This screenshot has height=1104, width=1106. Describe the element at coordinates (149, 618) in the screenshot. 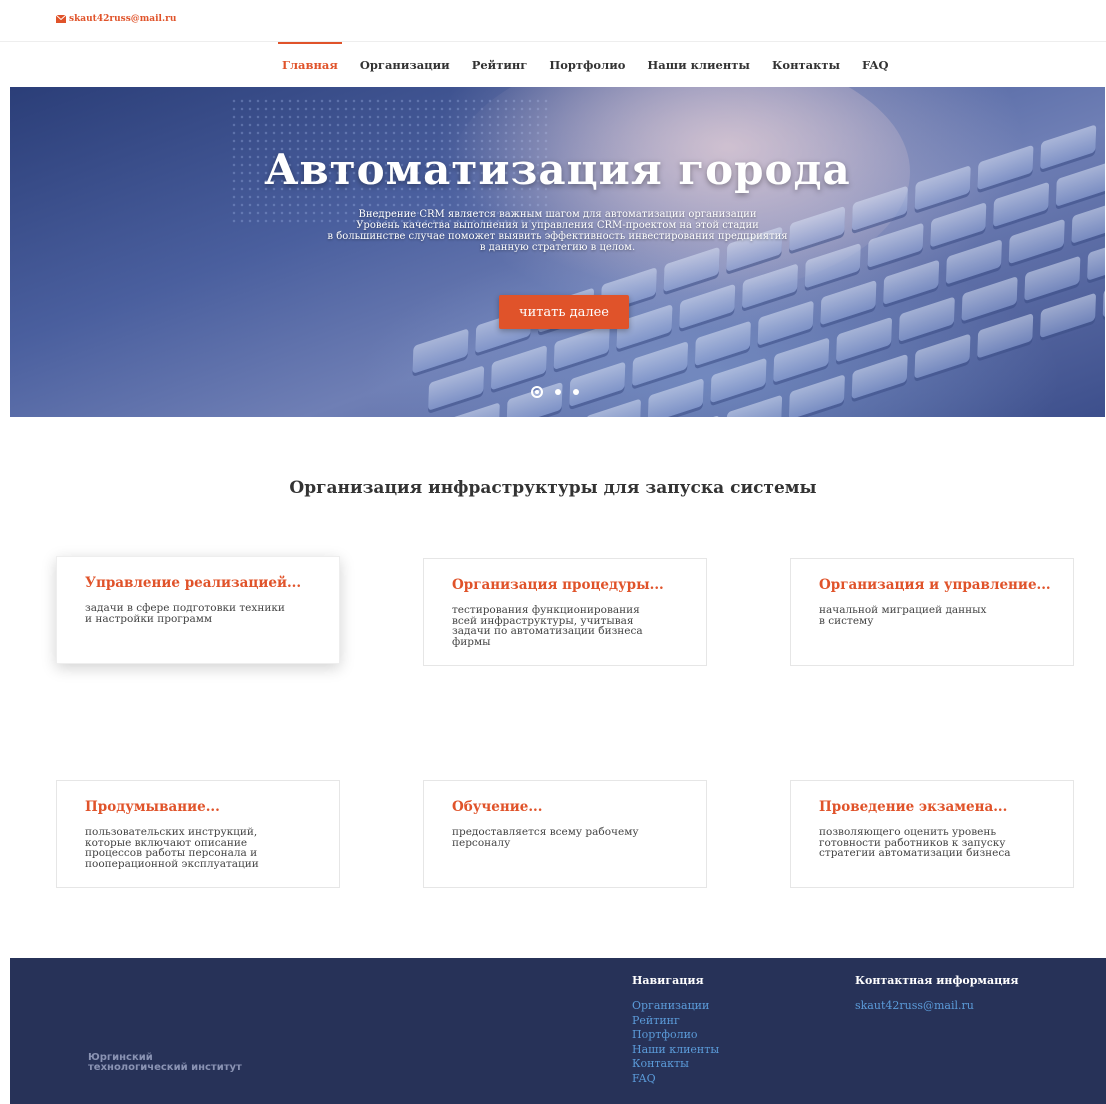

I see `card-text-line: и настройки программ` at that location.